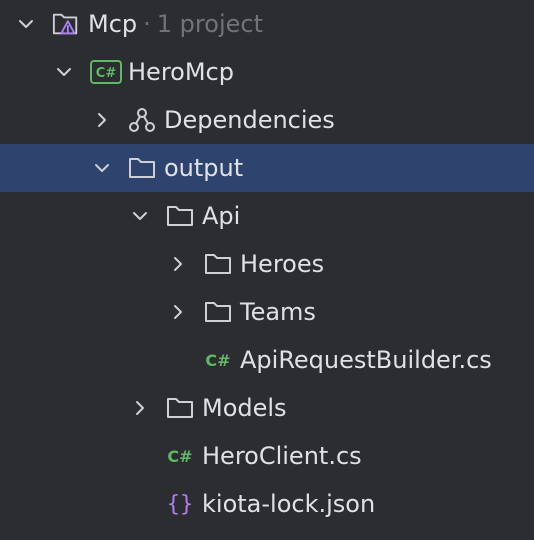 The width and height of the screenshot is (534, 540). Describe the element at coordinates (221, 216) in the screenshot. I see `tree-label: Api` at that location.